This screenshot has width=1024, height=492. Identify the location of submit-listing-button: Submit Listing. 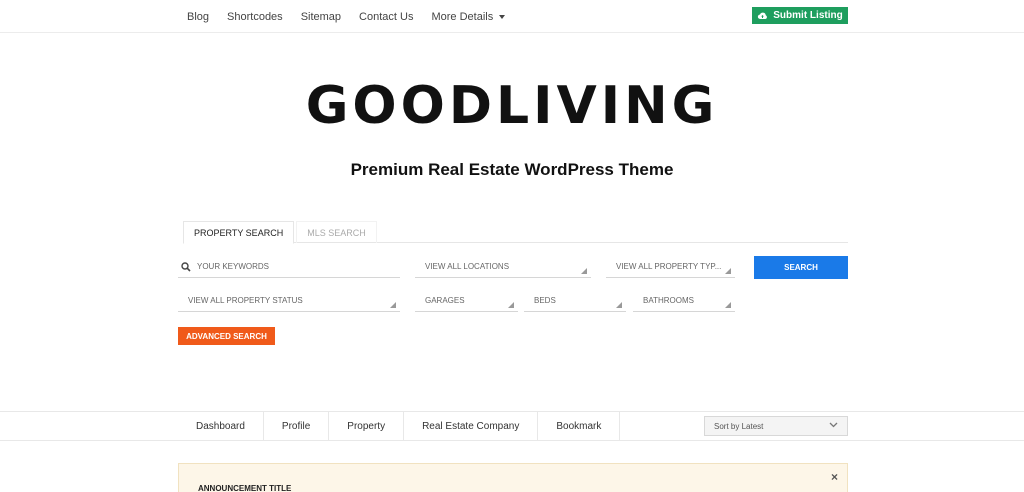
(800, 15).